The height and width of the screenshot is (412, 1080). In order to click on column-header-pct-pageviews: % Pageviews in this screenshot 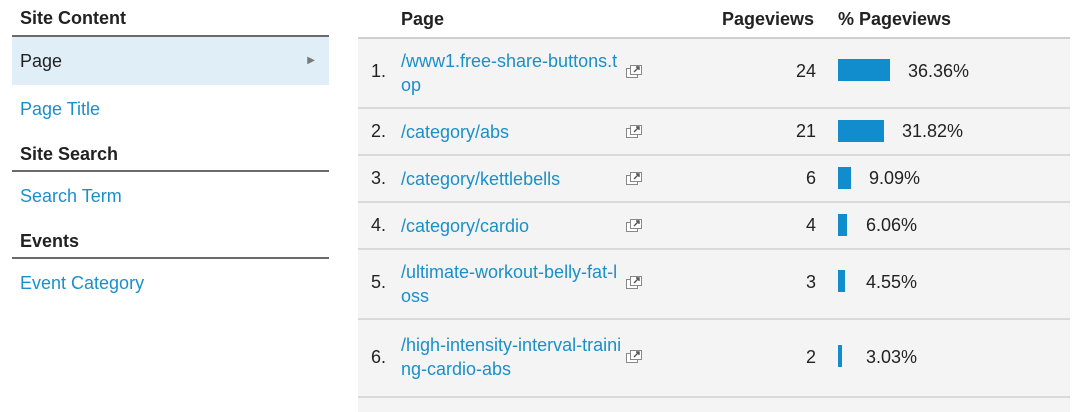, I will do `click(894, 19)`.